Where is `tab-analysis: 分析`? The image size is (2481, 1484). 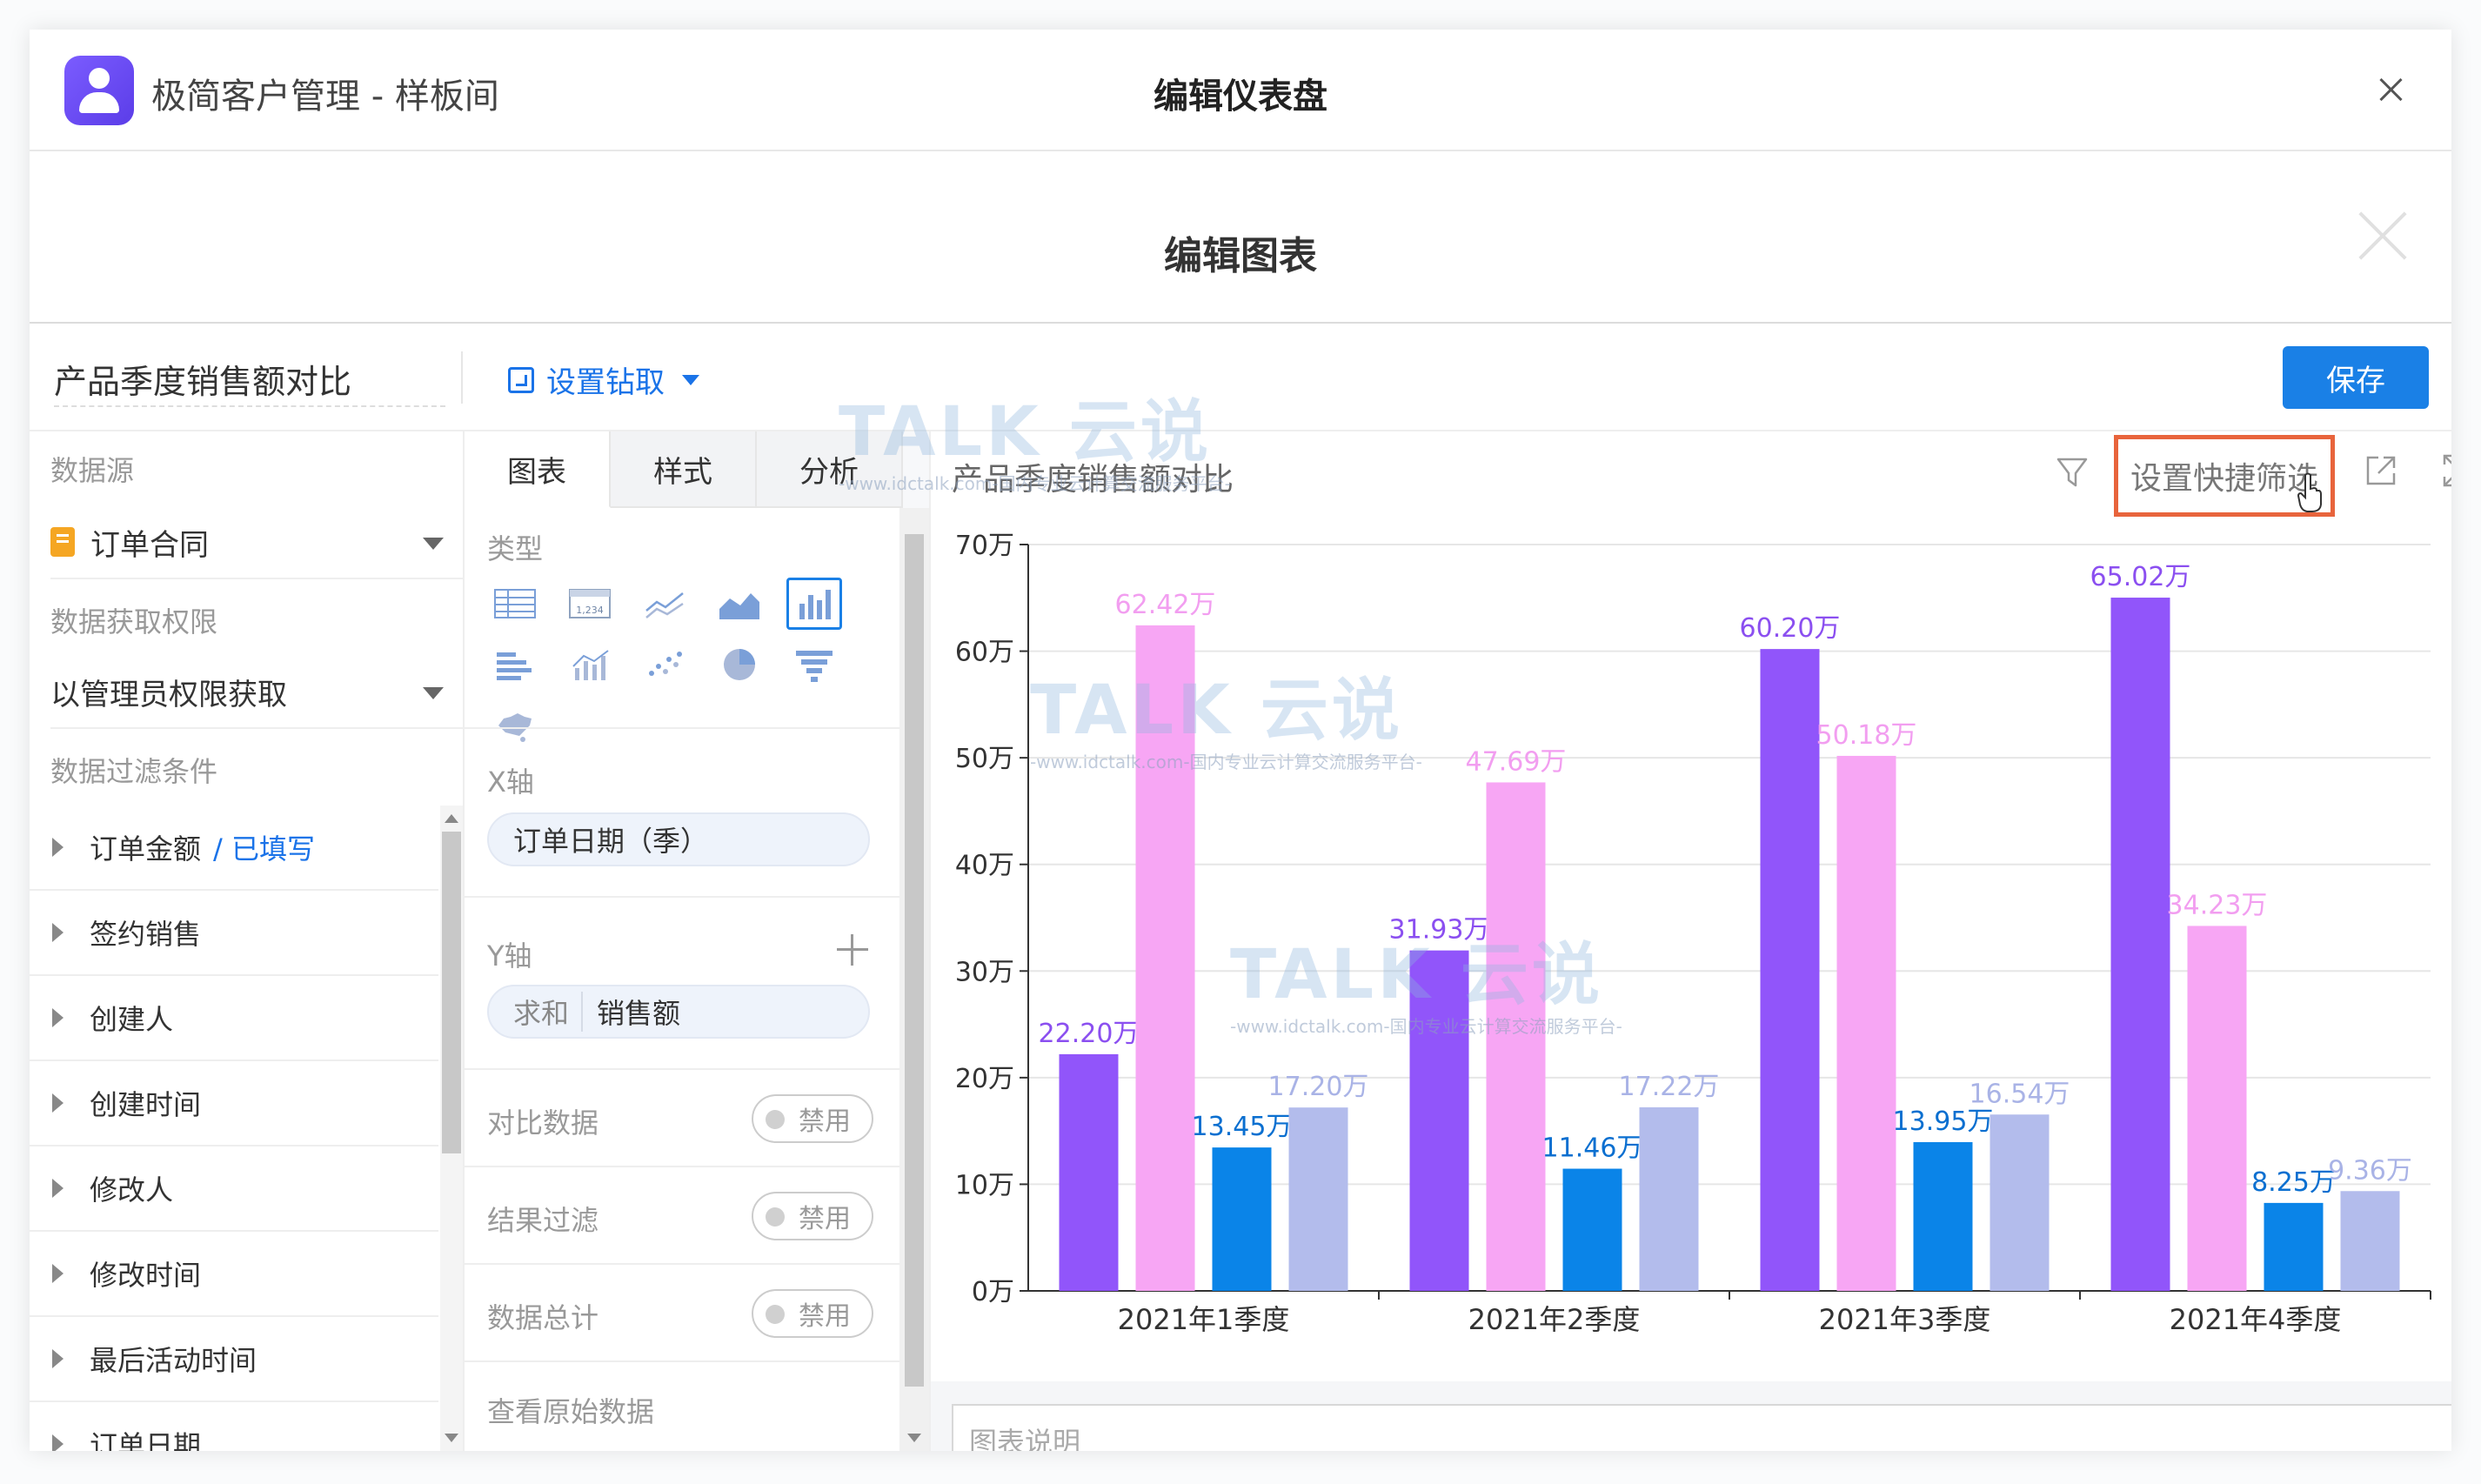 tab-analysis: 分析 is located at coordinates (830, 469).